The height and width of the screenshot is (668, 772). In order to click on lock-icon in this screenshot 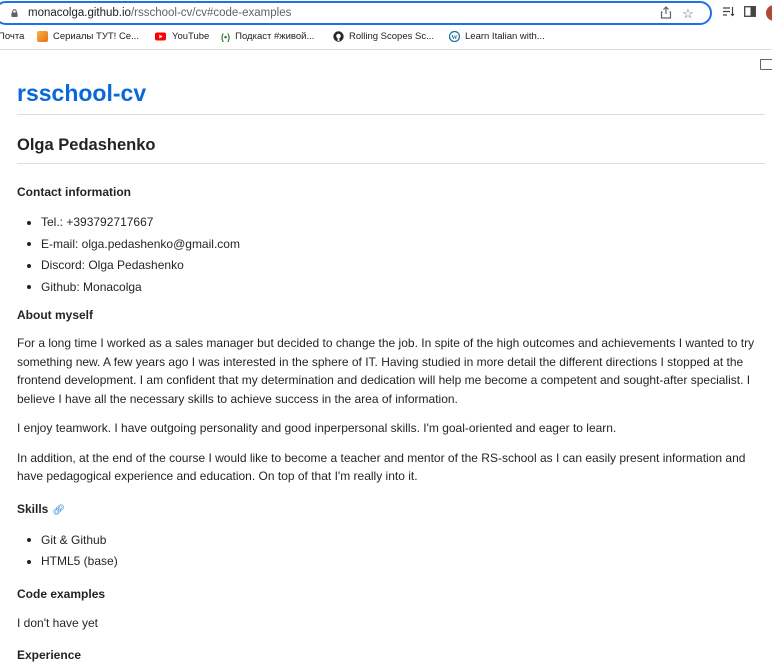, I will do `click(14, 13)`.